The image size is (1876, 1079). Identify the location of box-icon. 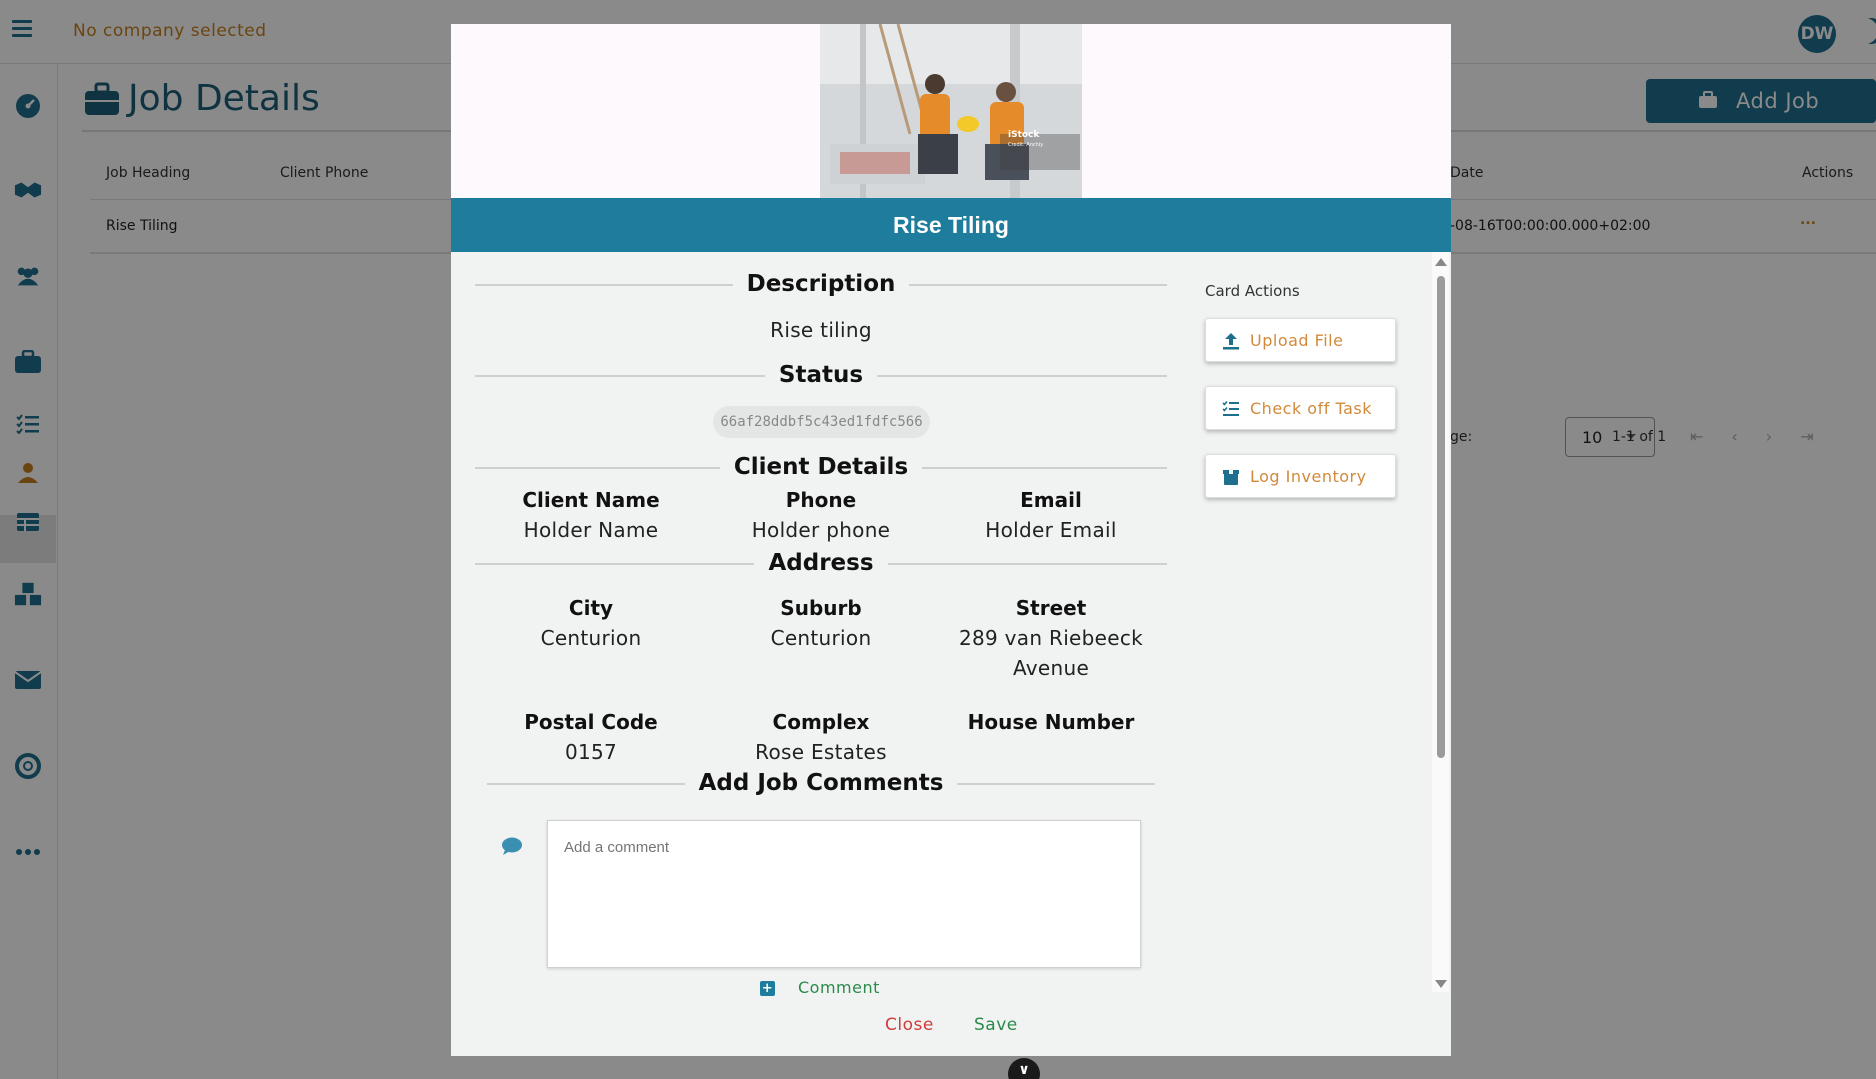
(1231, 477).